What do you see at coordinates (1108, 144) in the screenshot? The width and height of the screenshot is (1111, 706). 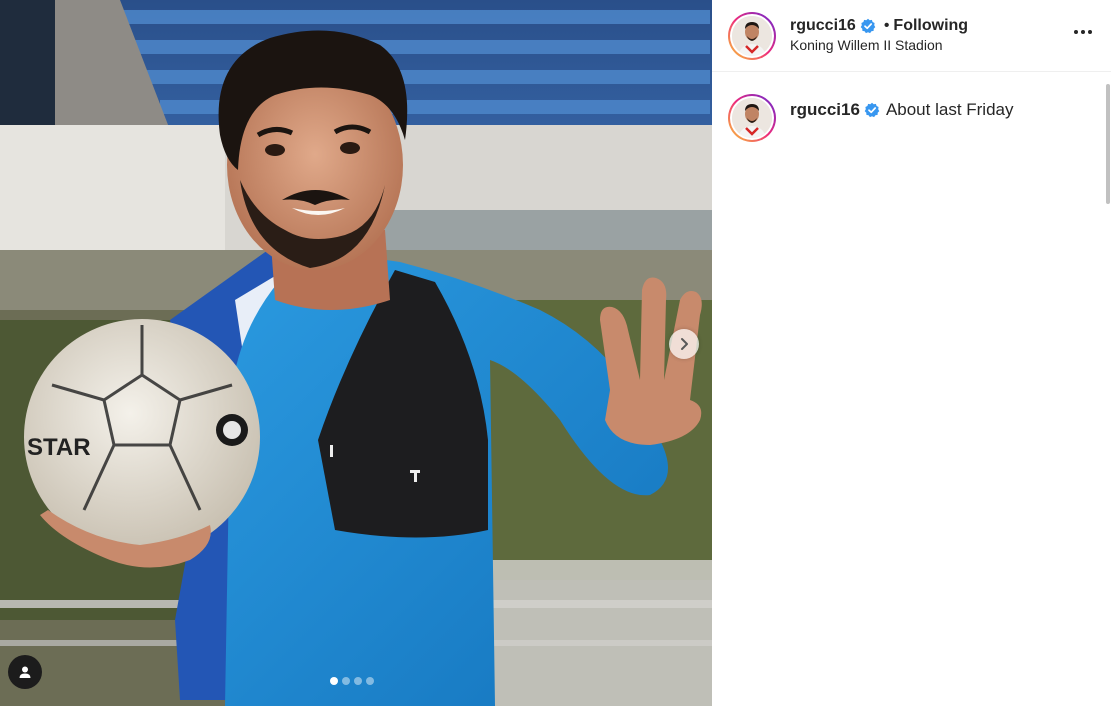 I see `comments-scrollbar` at bounding box center [1108, 144].